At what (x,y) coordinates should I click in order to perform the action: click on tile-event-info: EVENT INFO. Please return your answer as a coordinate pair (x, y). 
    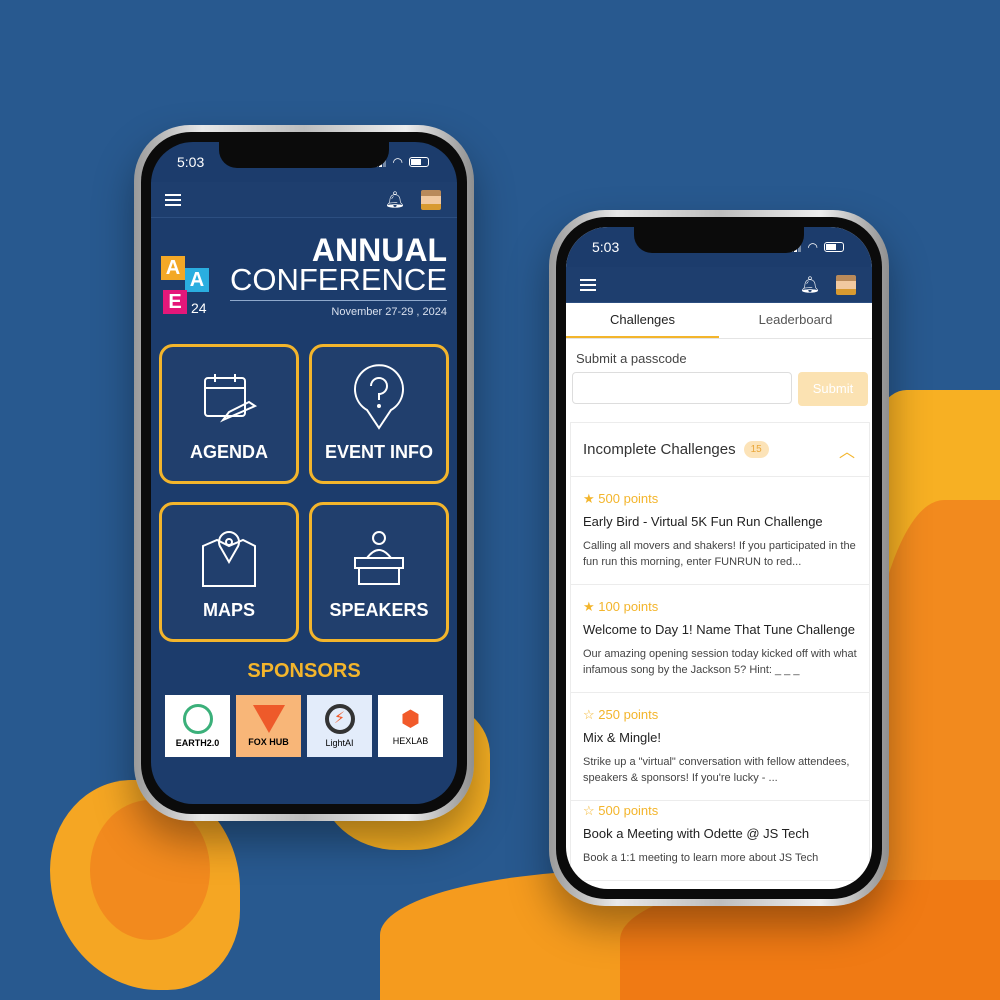
    Looking at the image, I should click on (379, 414).